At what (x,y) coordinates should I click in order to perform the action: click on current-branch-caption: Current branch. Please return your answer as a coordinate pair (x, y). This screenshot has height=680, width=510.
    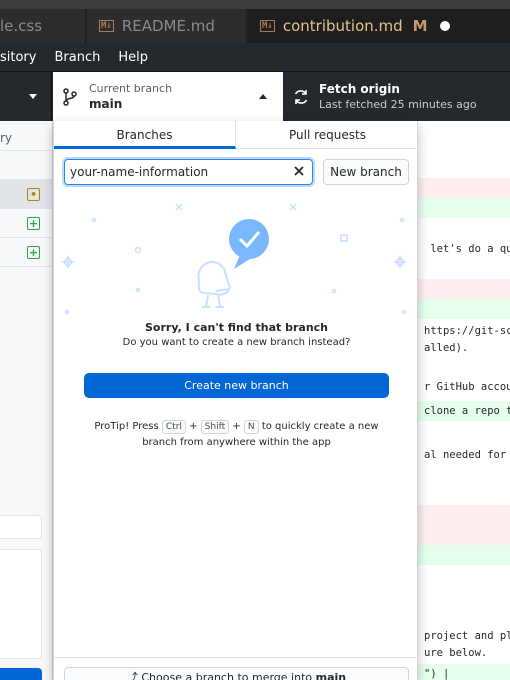
    Looking at the image, I should click on (131, 88).